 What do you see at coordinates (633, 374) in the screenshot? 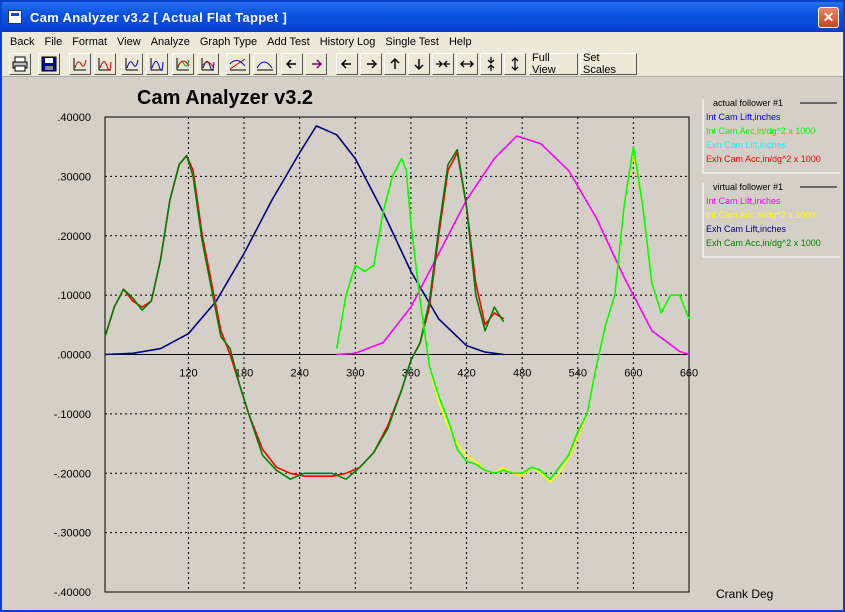
I see `x-tick-label: 600` at bounding box center [633, 374].